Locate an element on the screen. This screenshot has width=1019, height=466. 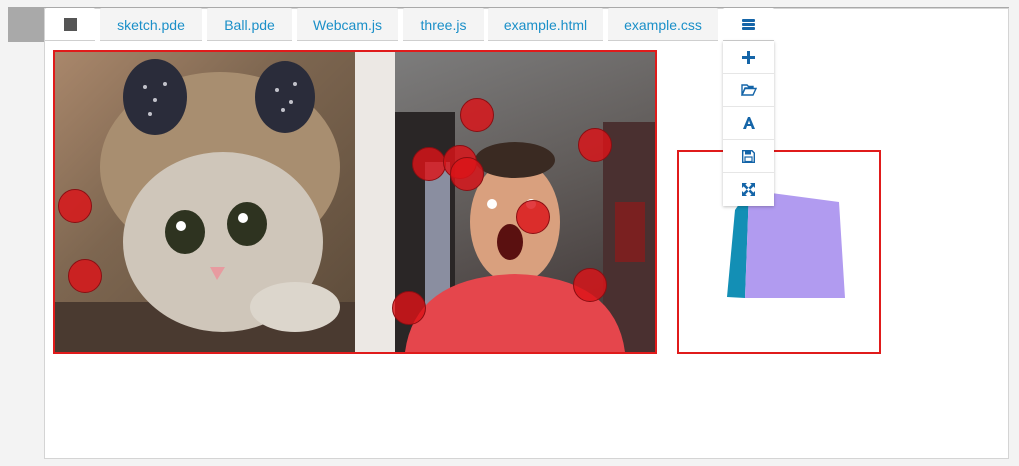
stop-icon is located at coordinates (70, 24).